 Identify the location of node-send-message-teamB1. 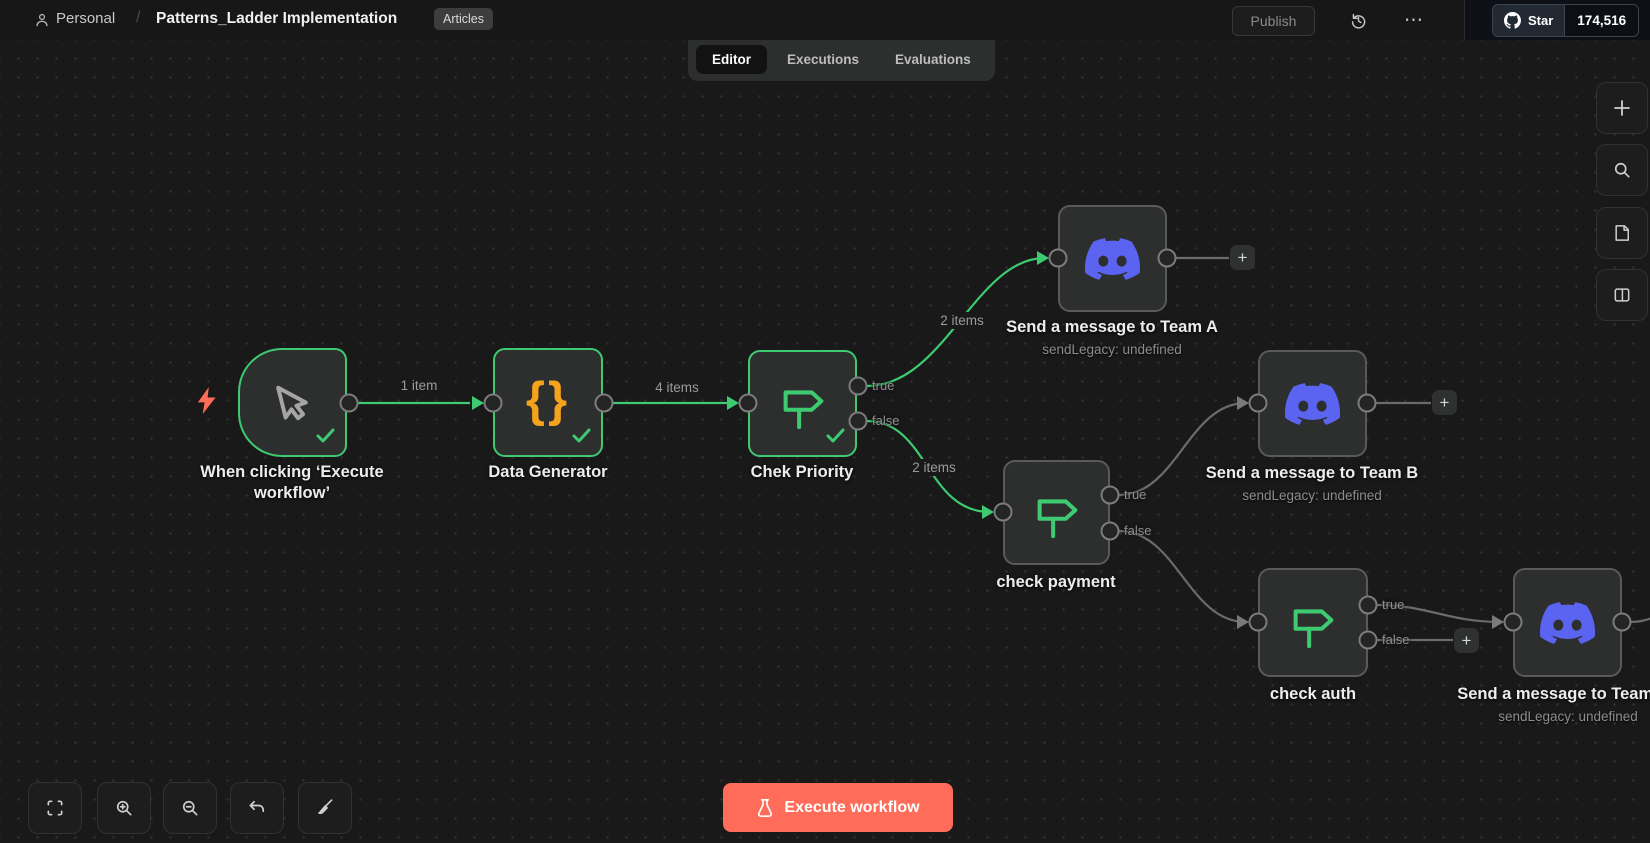
(1567, 622).